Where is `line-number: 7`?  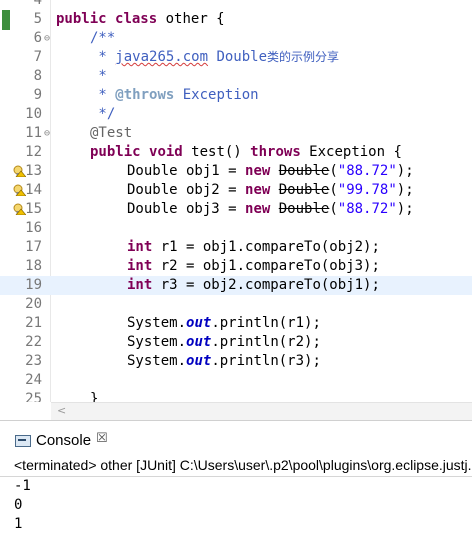 line-number: 7 is located at coordinates (37, 57).